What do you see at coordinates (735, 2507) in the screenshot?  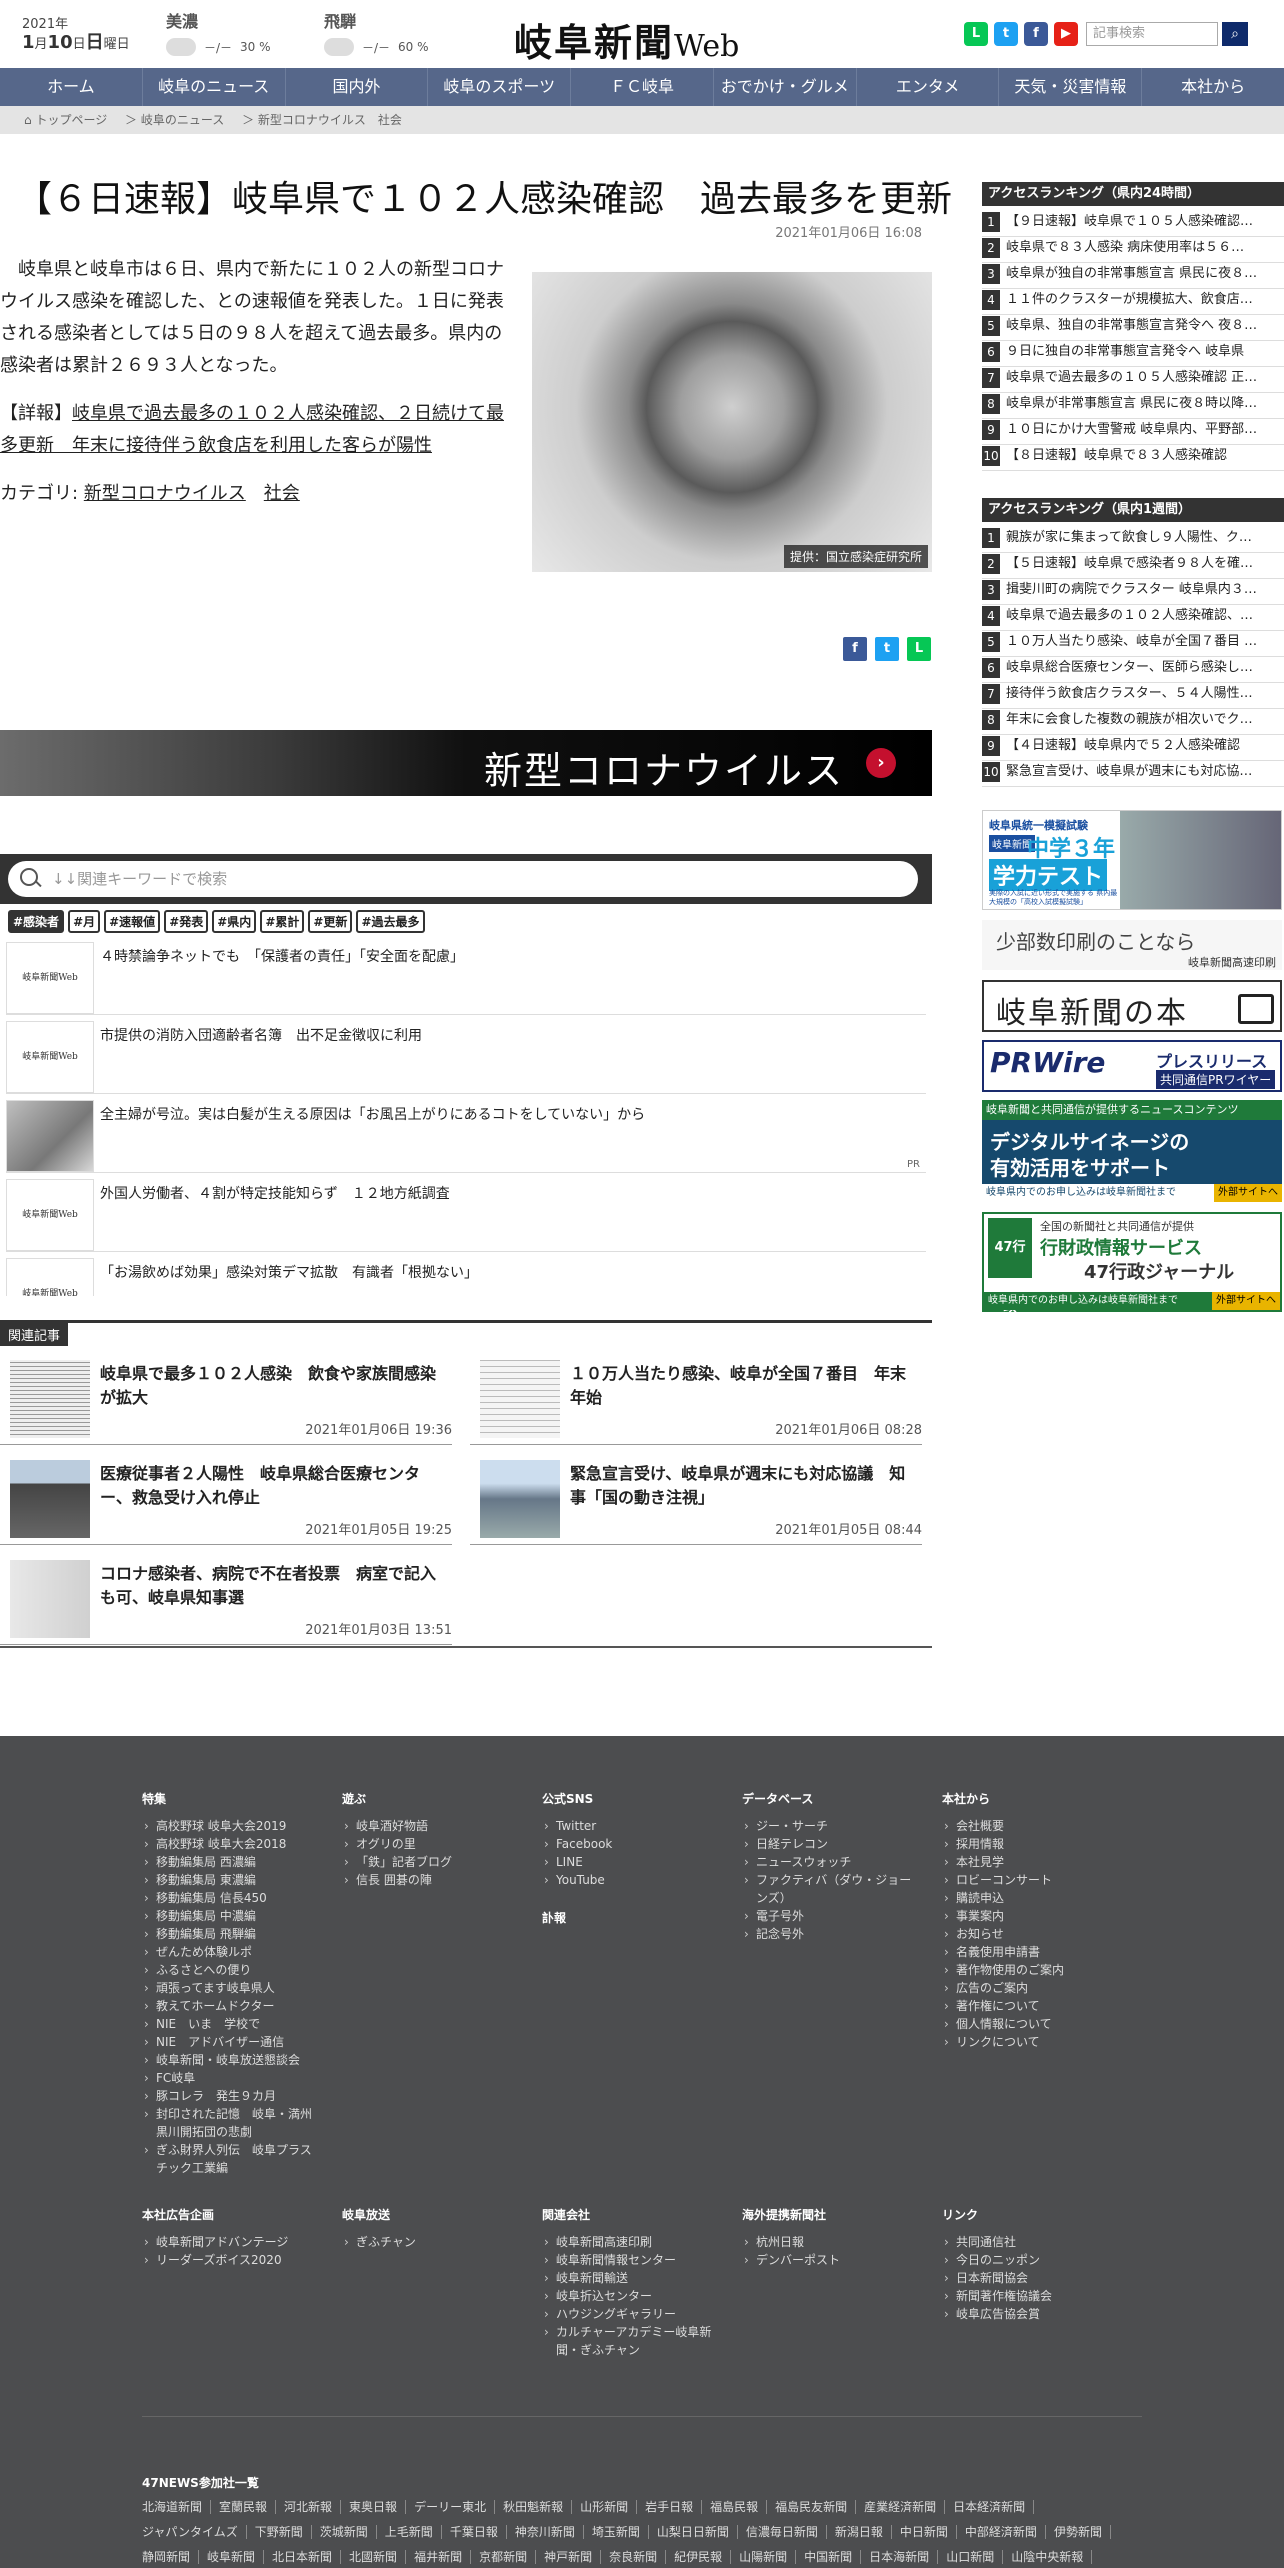 I see `paper-link: 福島民報` at bounding box center [735, 2507].